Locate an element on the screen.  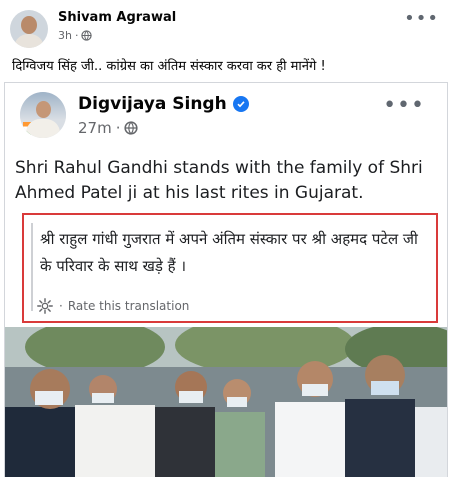
author-avatar is located at coordinates (29, 29).